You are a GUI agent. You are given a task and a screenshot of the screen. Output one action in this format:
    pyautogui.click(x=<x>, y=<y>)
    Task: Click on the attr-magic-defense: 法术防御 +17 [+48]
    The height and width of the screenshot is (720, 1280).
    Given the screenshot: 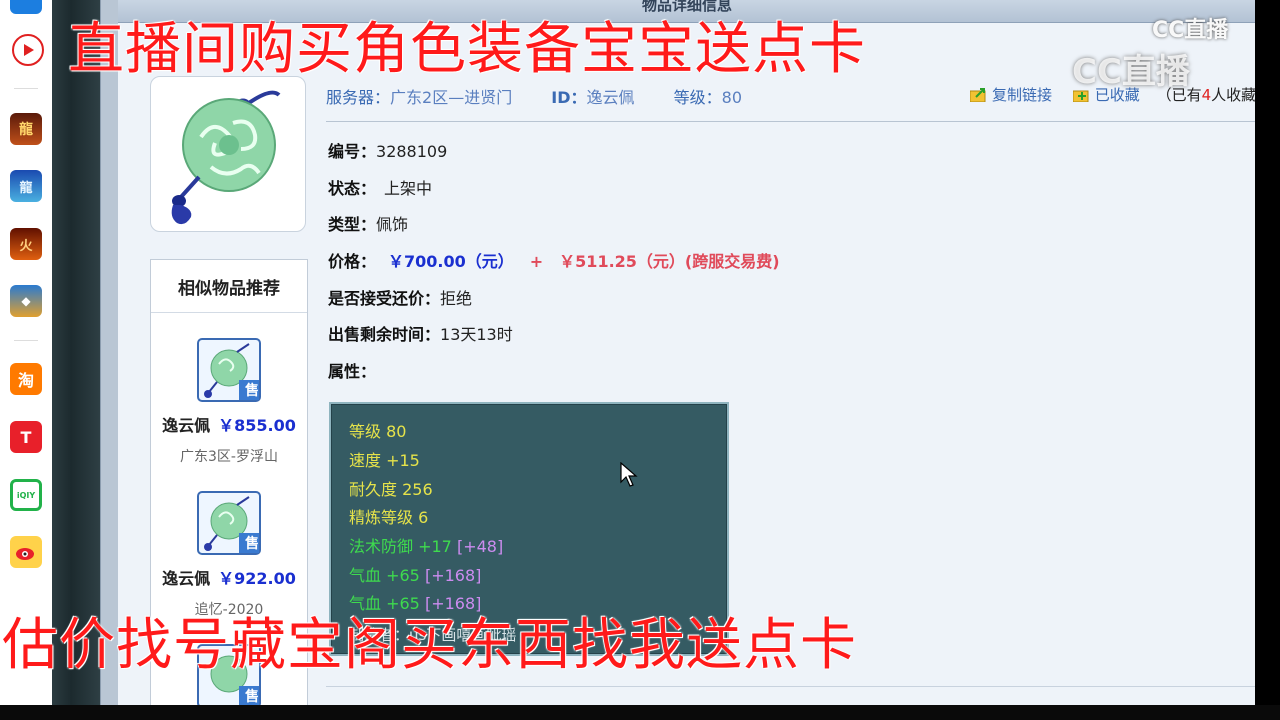 What is the action you would take?
    pyautogui.click(x=426, y=545)
    